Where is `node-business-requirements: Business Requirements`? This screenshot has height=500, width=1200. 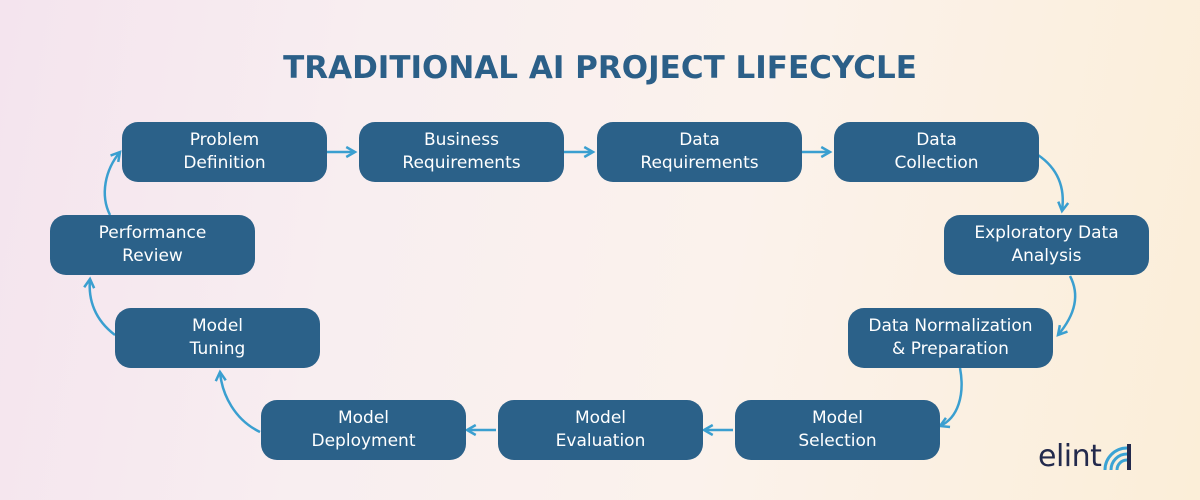
node-business-requirements: Business Requirements is located at coordinates (461, 152).